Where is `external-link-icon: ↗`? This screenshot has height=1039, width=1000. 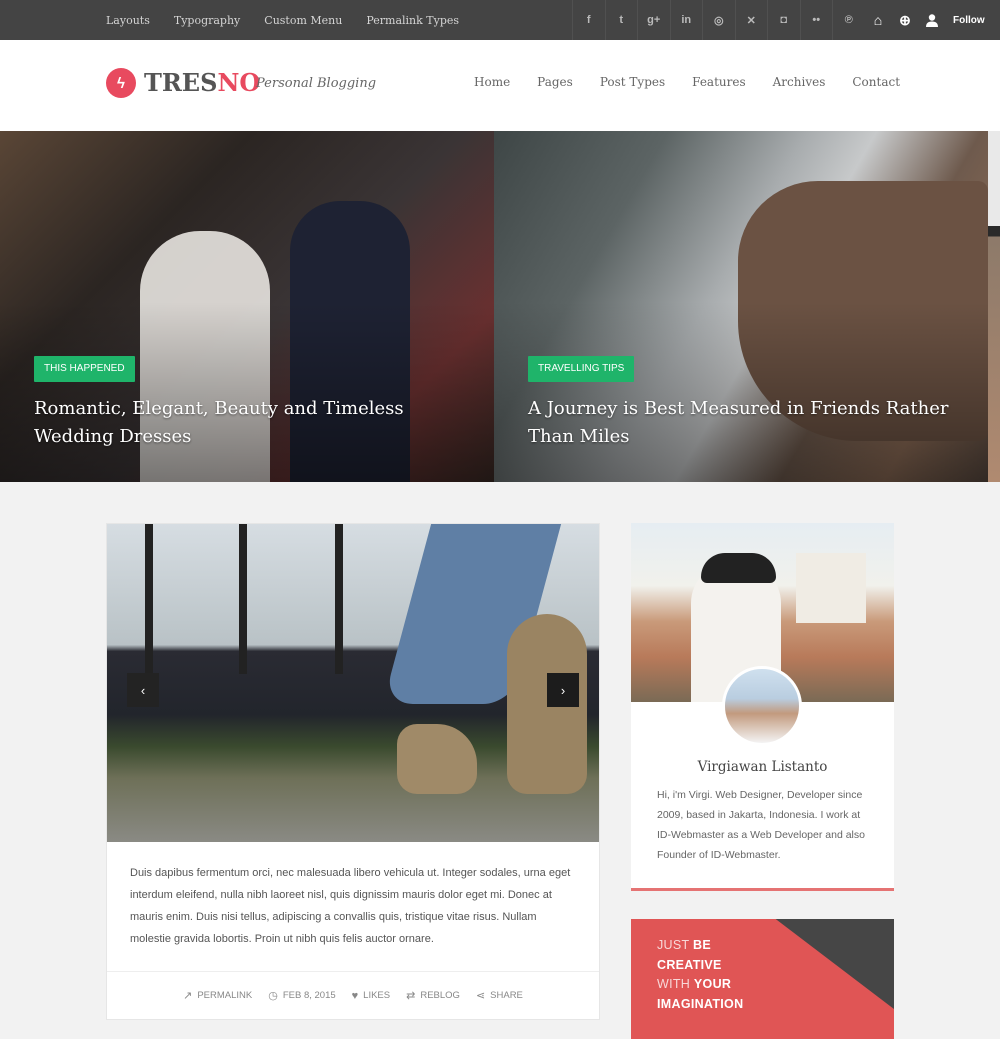 external-link-icon: ↗ is located at coordinates (188, 996).